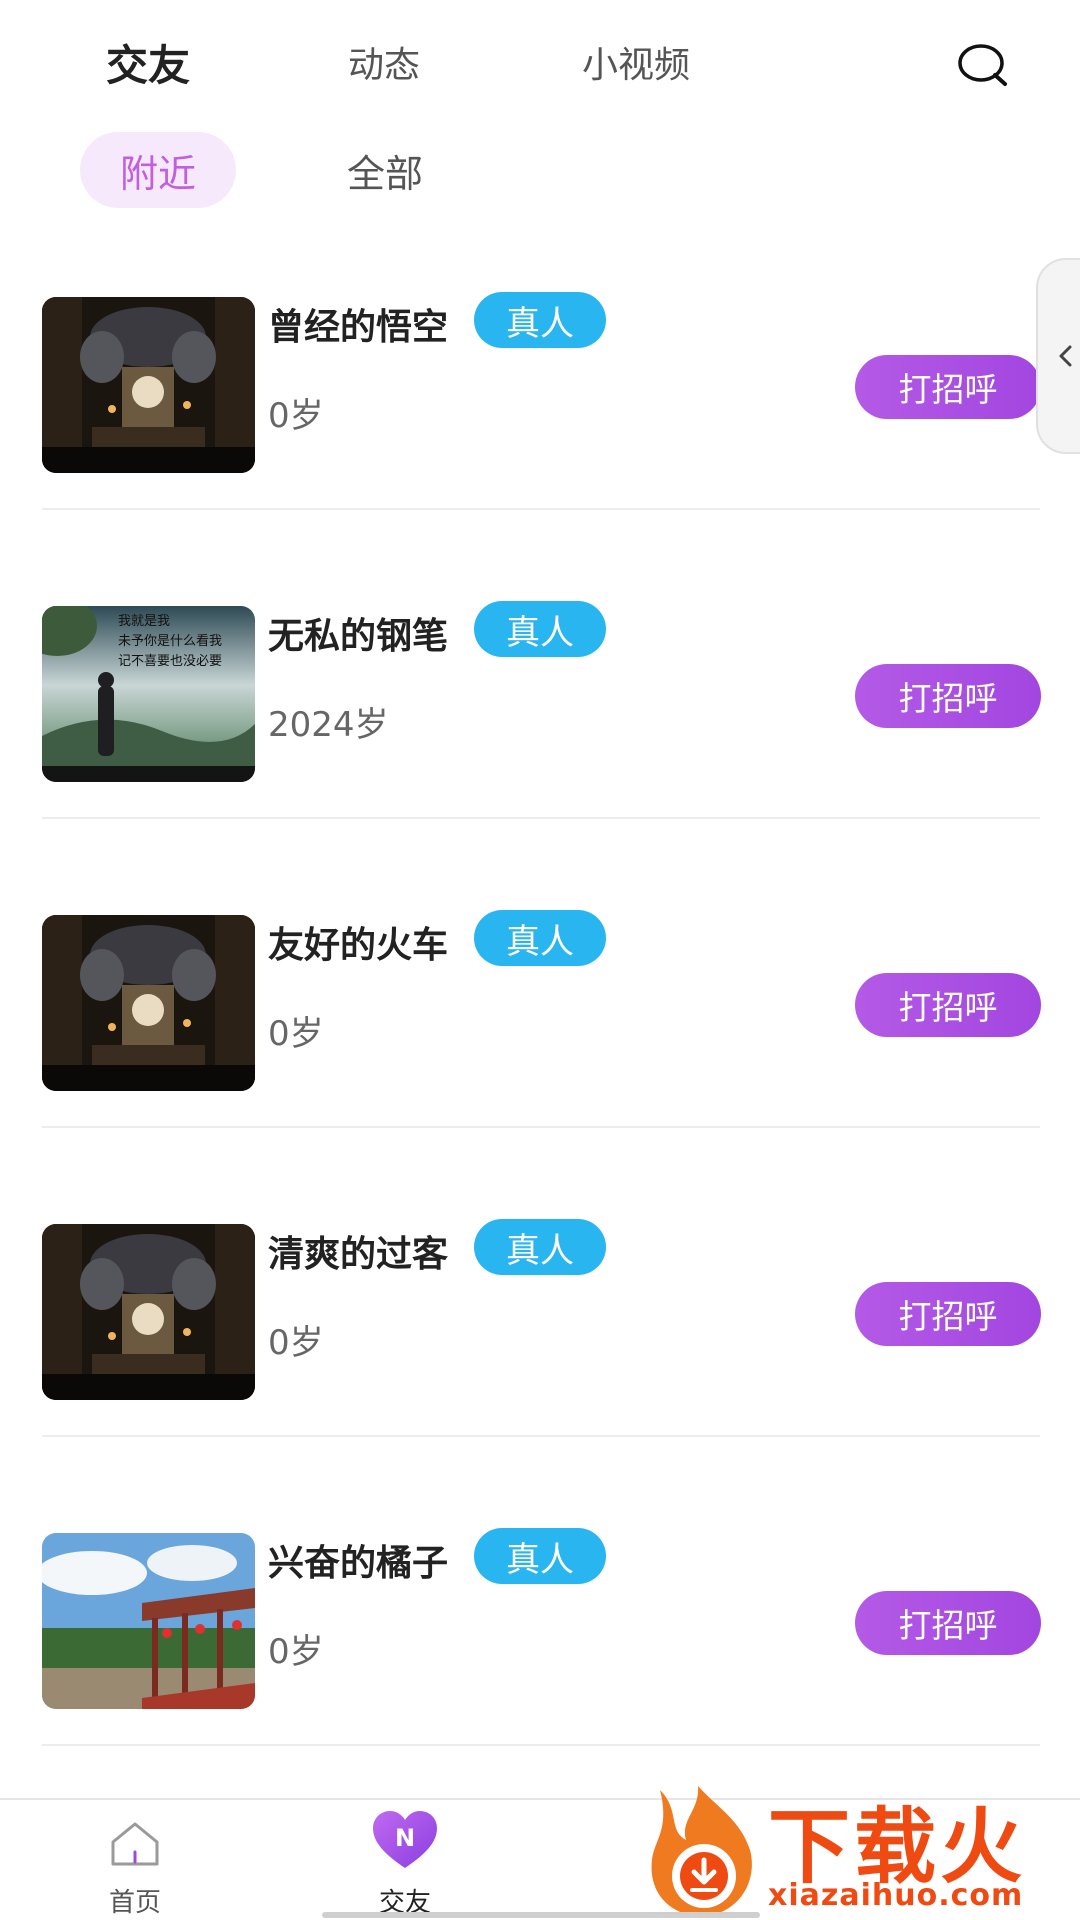 This screenshot has width=1080, height=1920. What do you see at coordinates (148, 62) in the screenshot?
I see `tab-friends: 交友` at bounding box center [148, 62].